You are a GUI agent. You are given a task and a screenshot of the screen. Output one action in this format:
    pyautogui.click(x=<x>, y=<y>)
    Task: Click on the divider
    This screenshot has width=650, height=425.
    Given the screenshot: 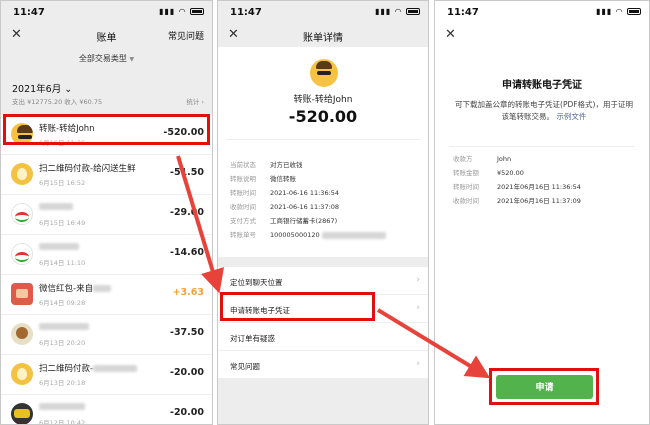 What is the action you would take?
    pyautogui.click(x=323, y=139)
    